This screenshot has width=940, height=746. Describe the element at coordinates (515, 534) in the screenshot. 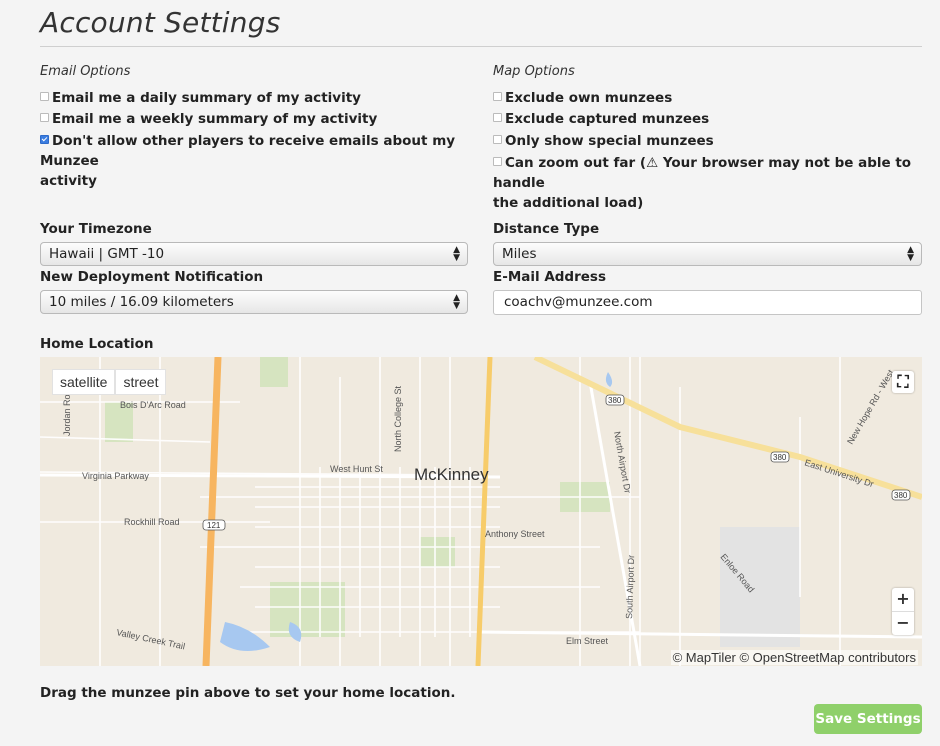

I see `street-label: Anthony Street` at that location.